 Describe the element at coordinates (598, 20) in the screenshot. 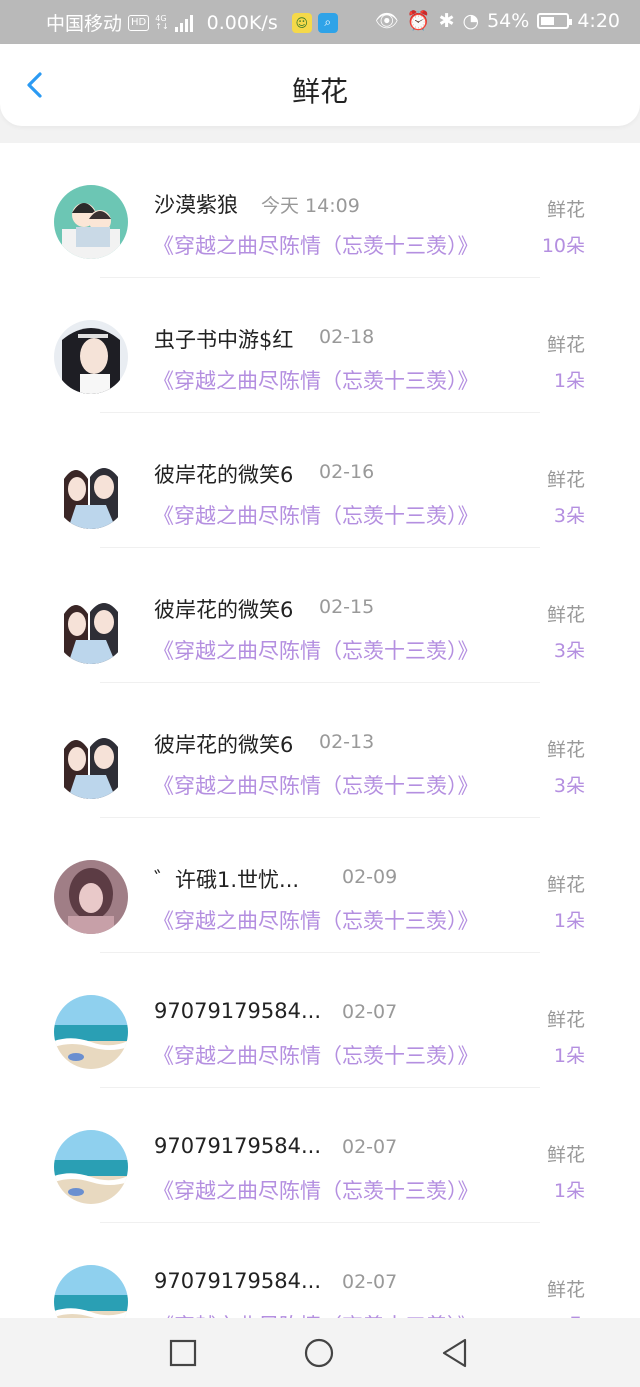

I see `clock: 4:20` at that location.